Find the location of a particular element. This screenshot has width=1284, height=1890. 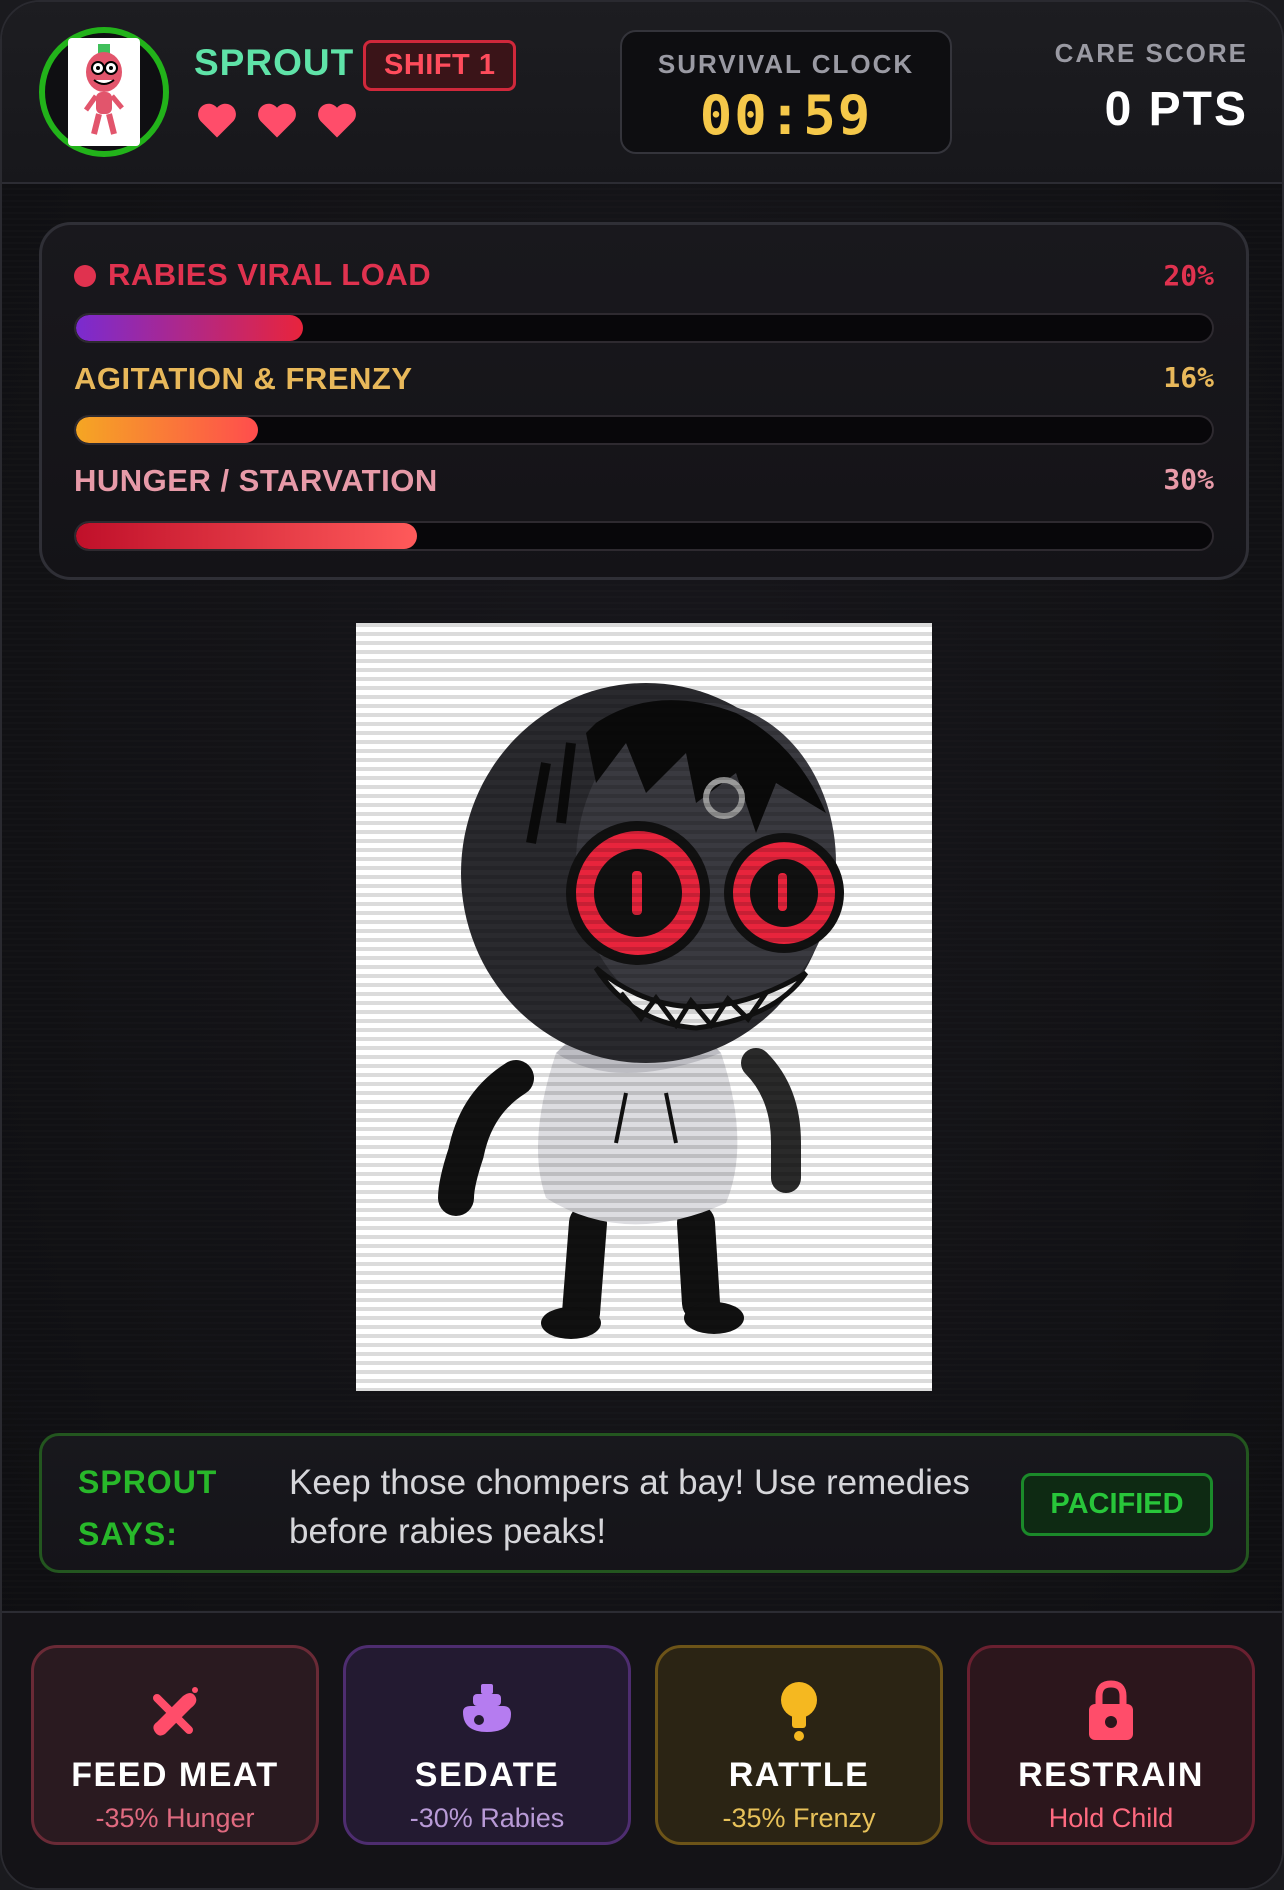

action-subtitle: -35% Hunger is located at coordinates (175, 1818).